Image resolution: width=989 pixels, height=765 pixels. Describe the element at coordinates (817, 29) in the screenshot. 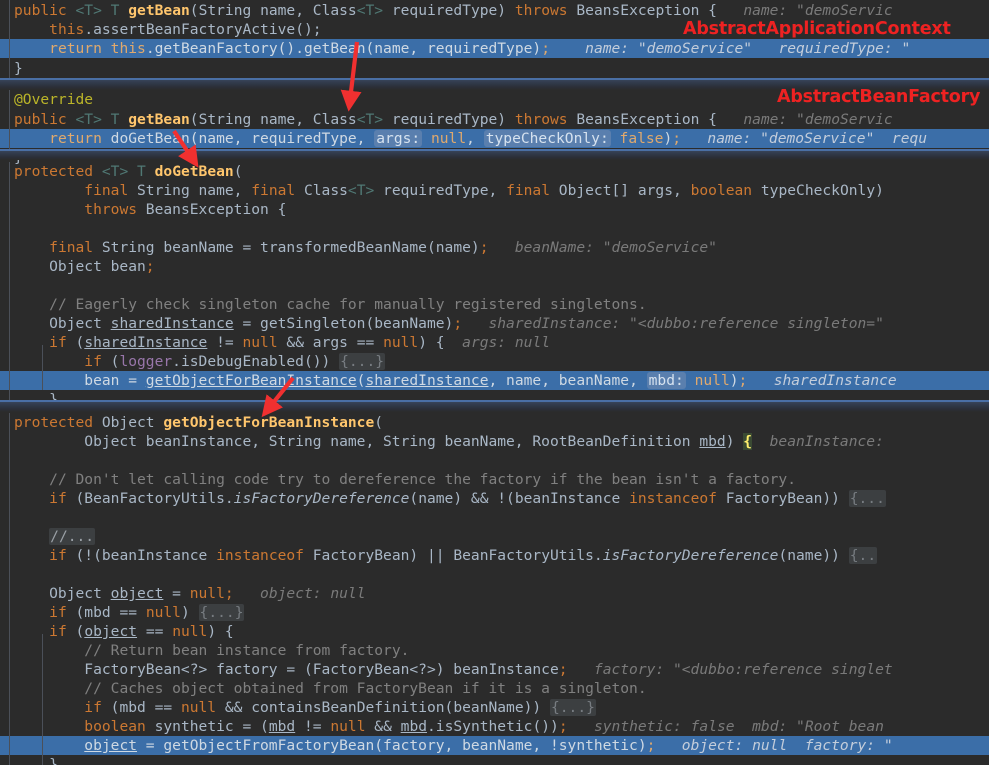

I see `callout-abstractapplicationcontext: AbstractApplicationContext` at that location.